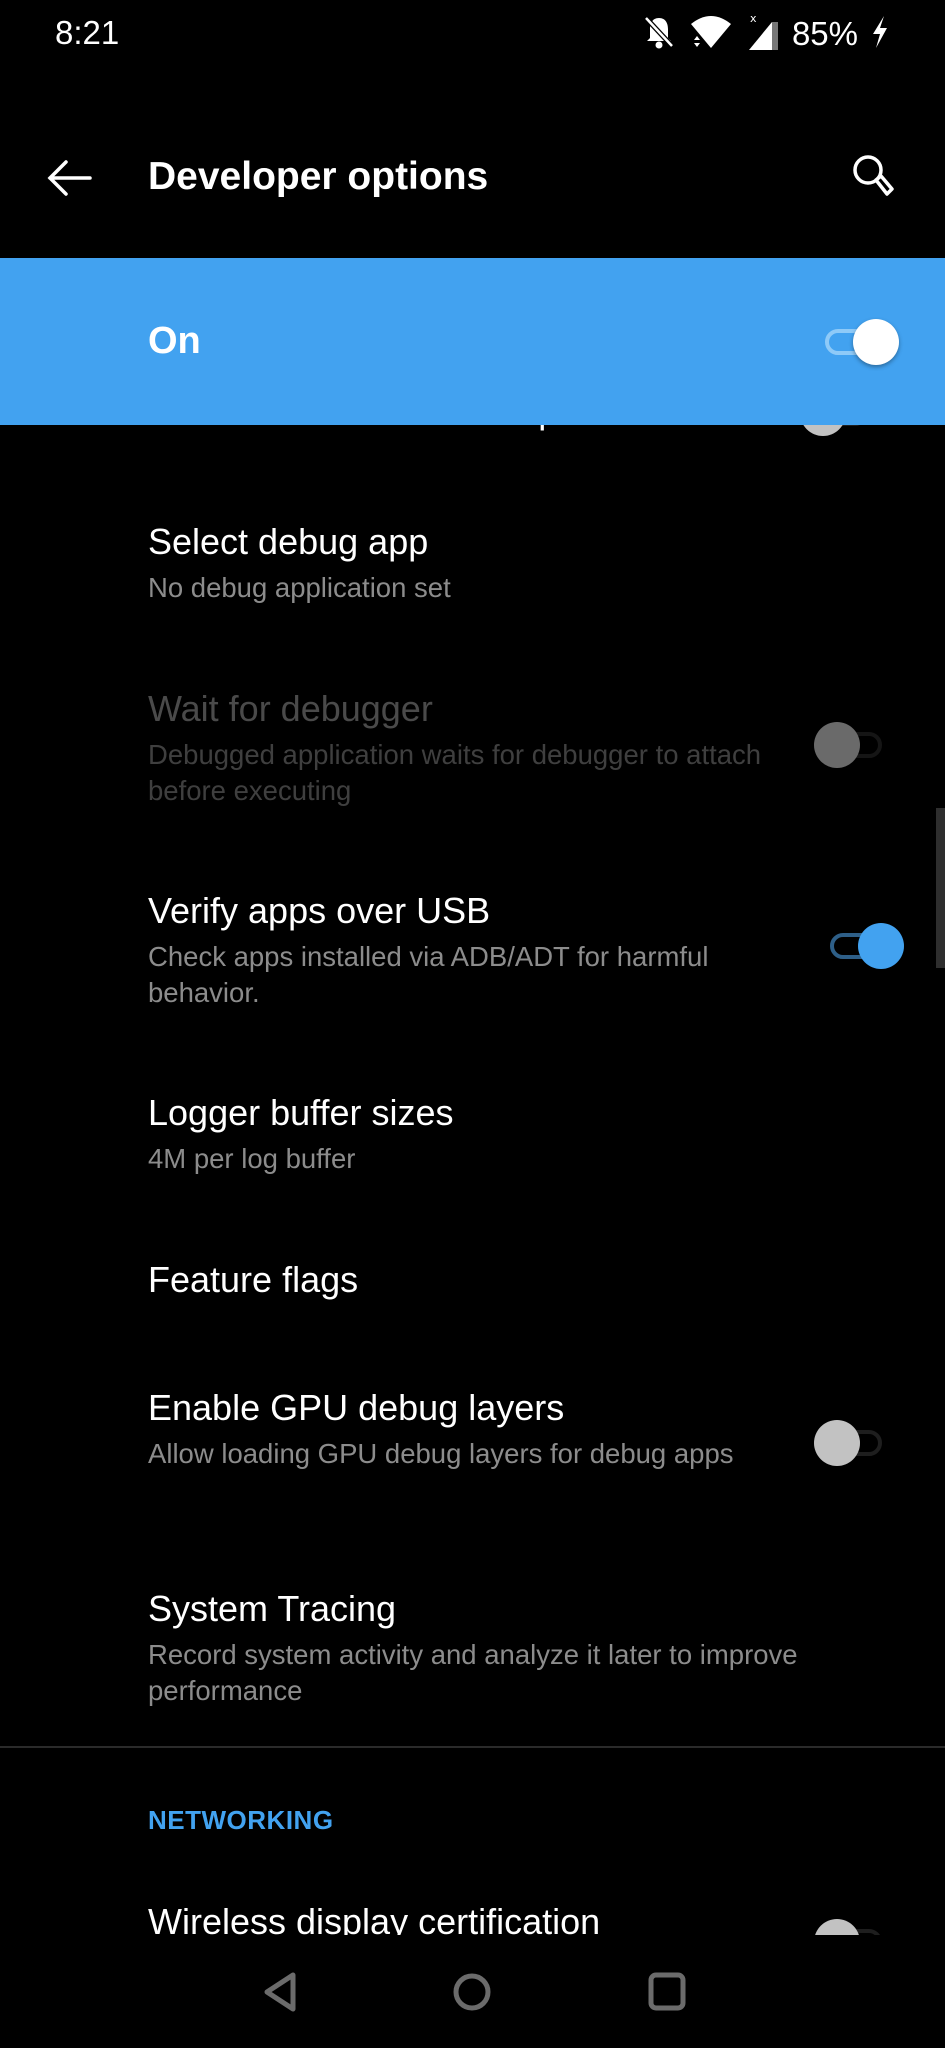 The height and width of the screenshot is (2048, 945). Describe the element at coordinates (763, 34) in the screenshot. I see `cell-signal-icon: x` at that location.